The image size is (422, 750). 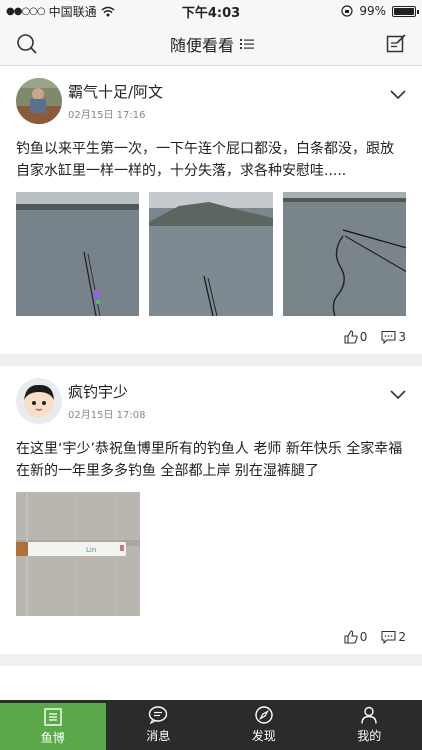 What do you see at coordinates (106, 391) in the screenshot?
I see `username: 疯钓宇少` at bounding box center [106, 391].